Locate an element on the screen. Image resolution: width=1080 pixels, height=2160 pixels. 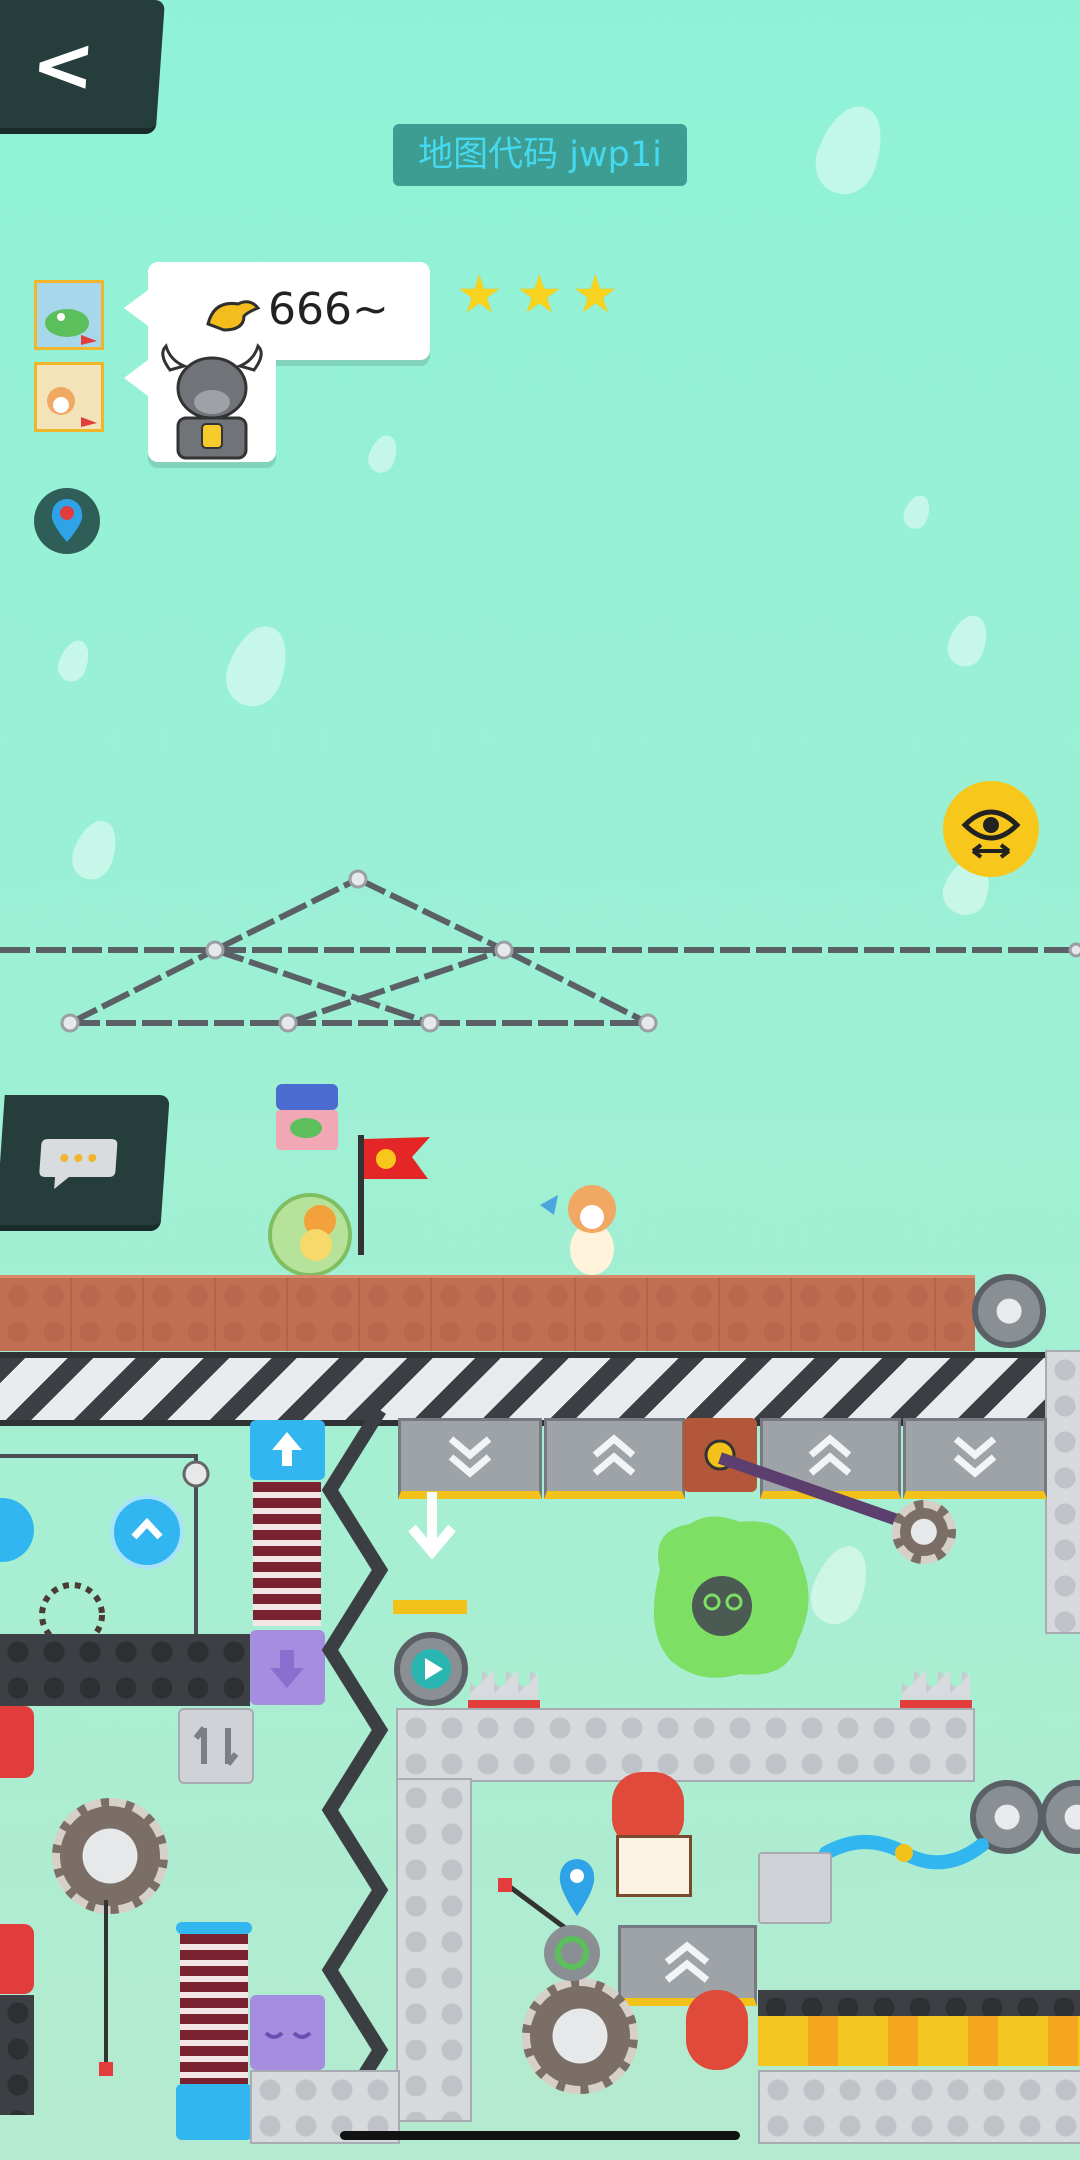
back-button: < is located at coordinates (83, 67).